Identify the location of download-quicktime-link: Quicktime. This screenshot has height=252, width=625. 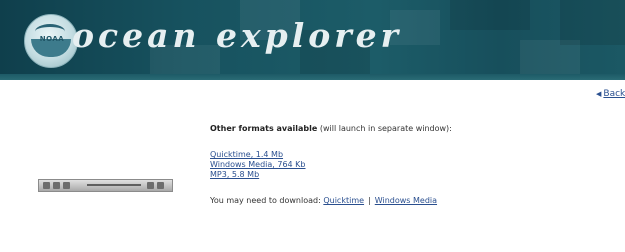
(343, 200).